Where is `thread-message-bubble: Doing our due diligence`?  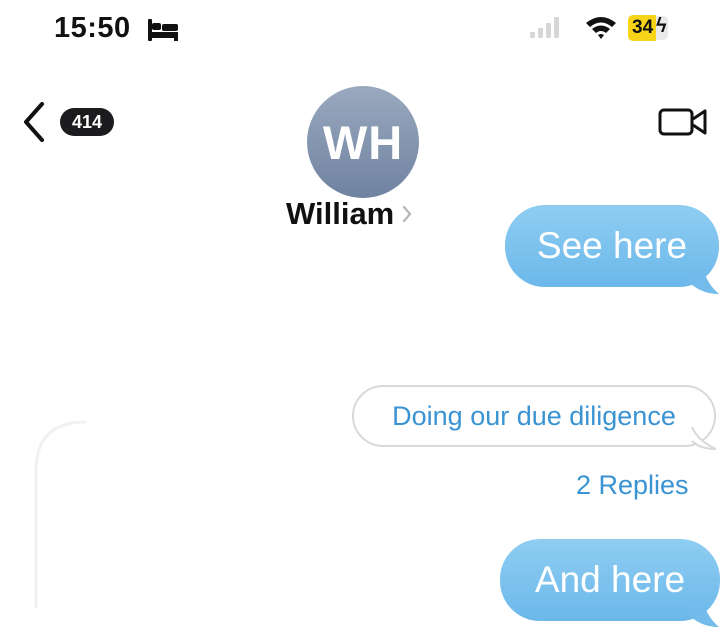
thread-message-bubble: Doing our due diligence is located at coordinates (534, 416).